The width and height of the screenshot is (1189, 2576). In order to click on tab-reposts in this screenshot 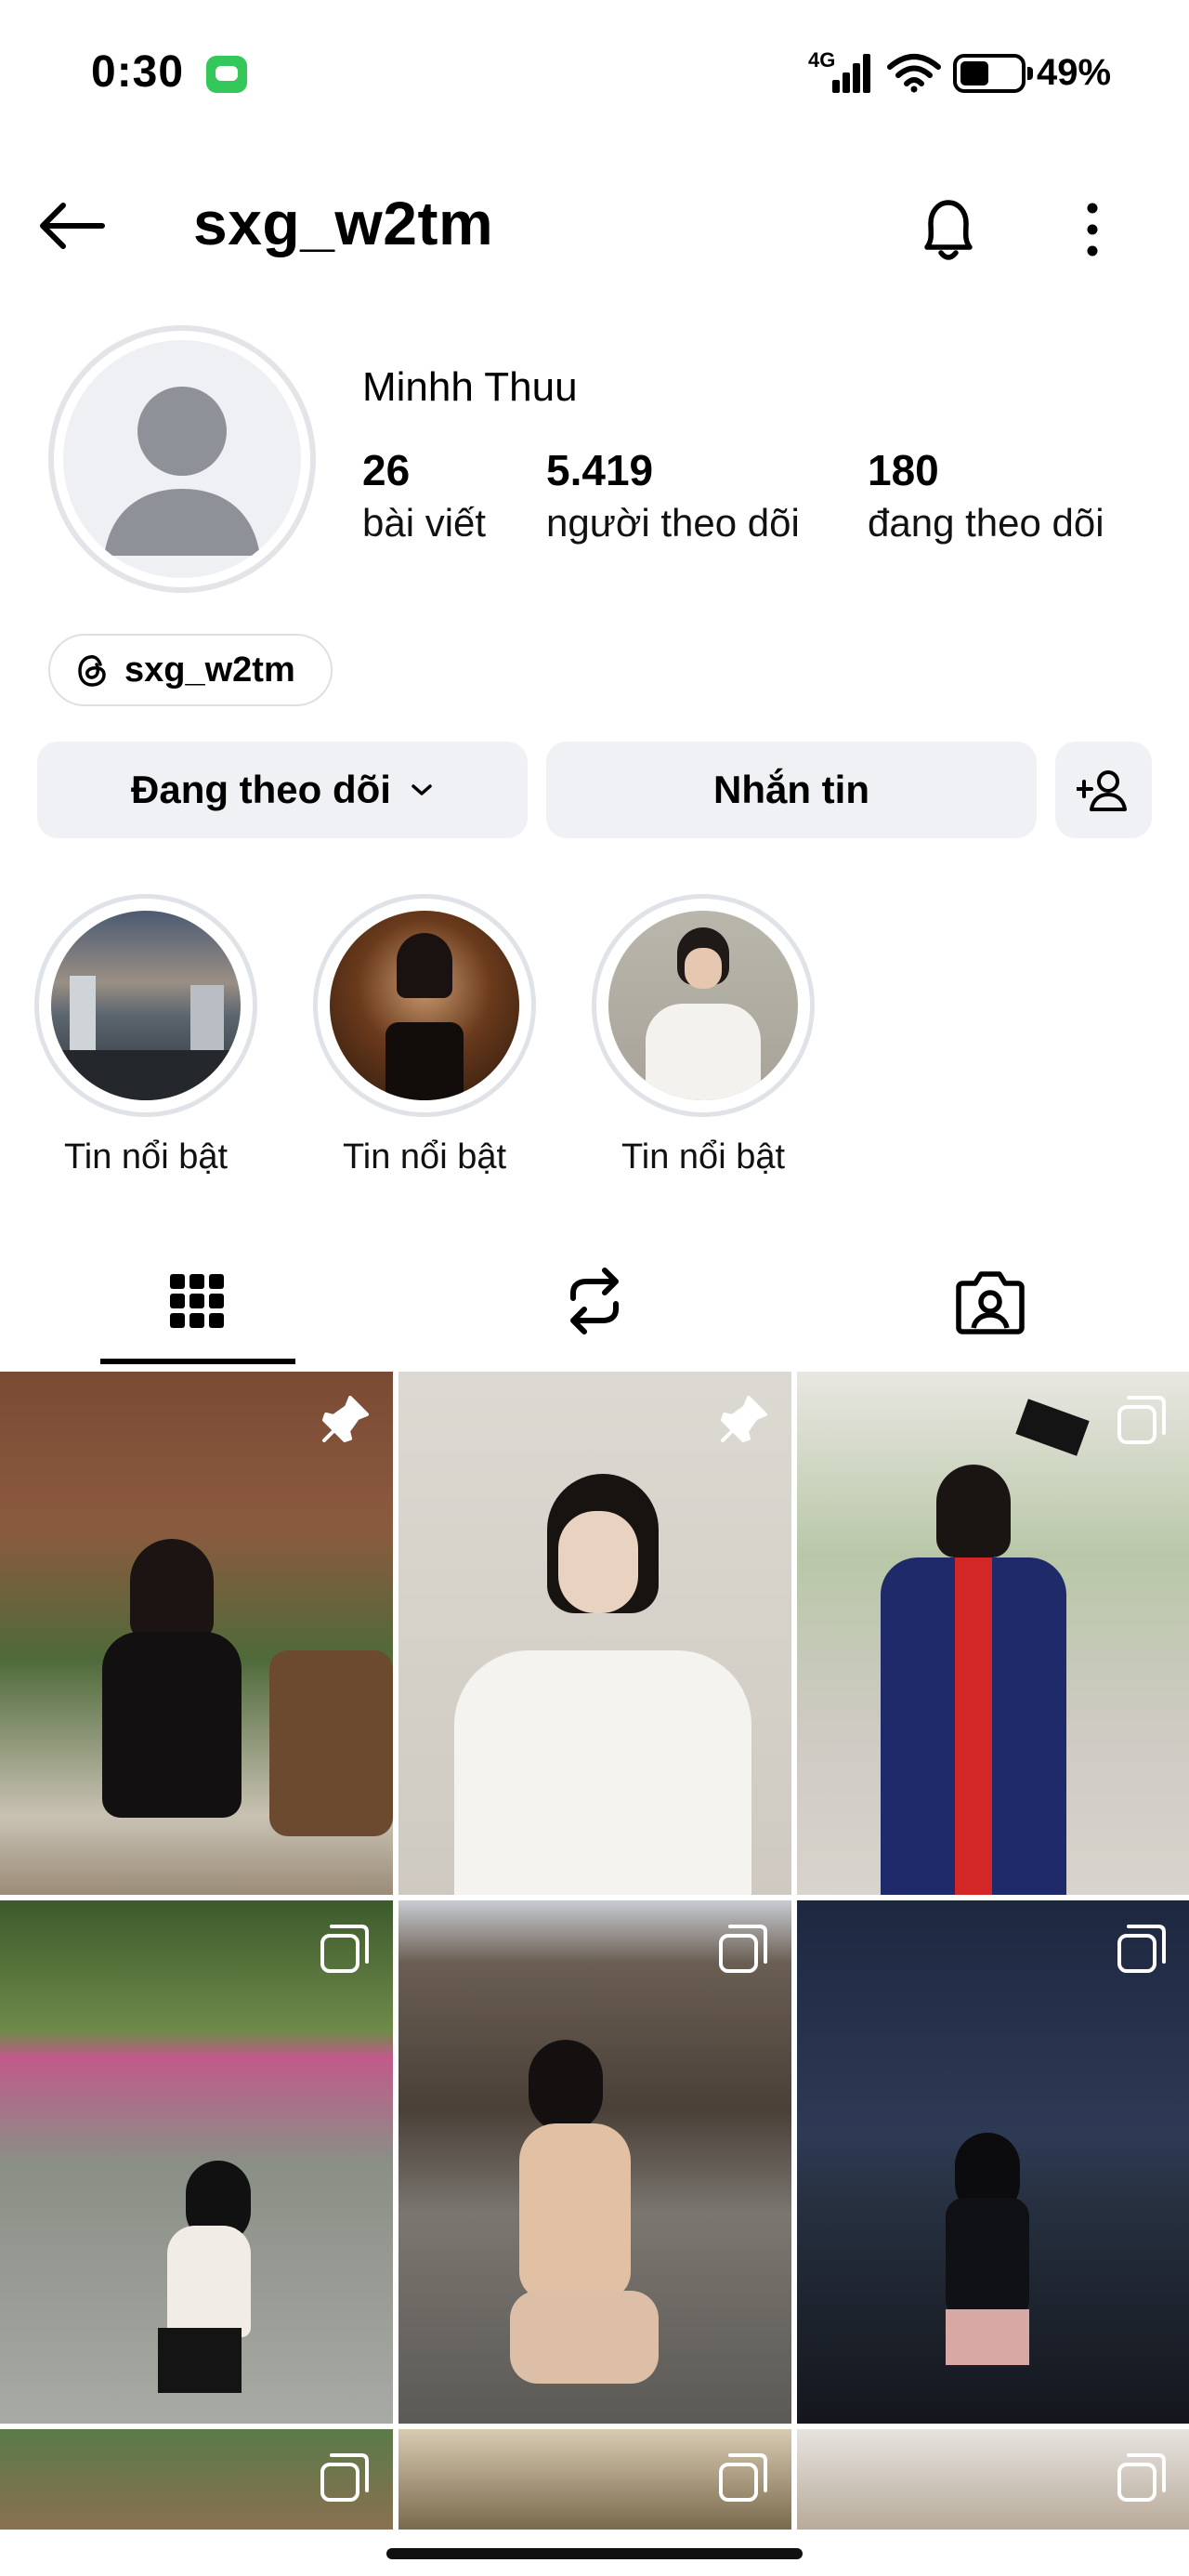, I will do `click(594, 1301)`.